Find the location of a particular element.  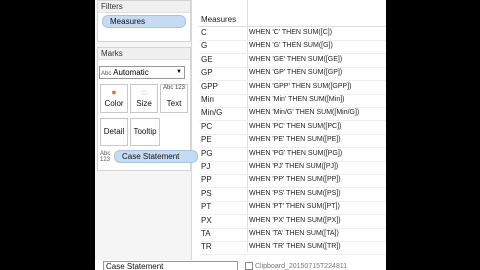

row-measure-name: PT is located at coordinates (206, 207).